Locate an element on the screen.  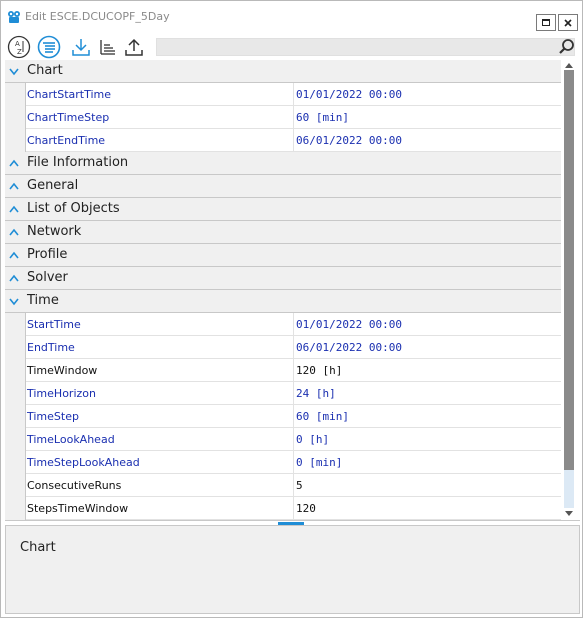
tree-list-button is located at coordinates (106, 46).